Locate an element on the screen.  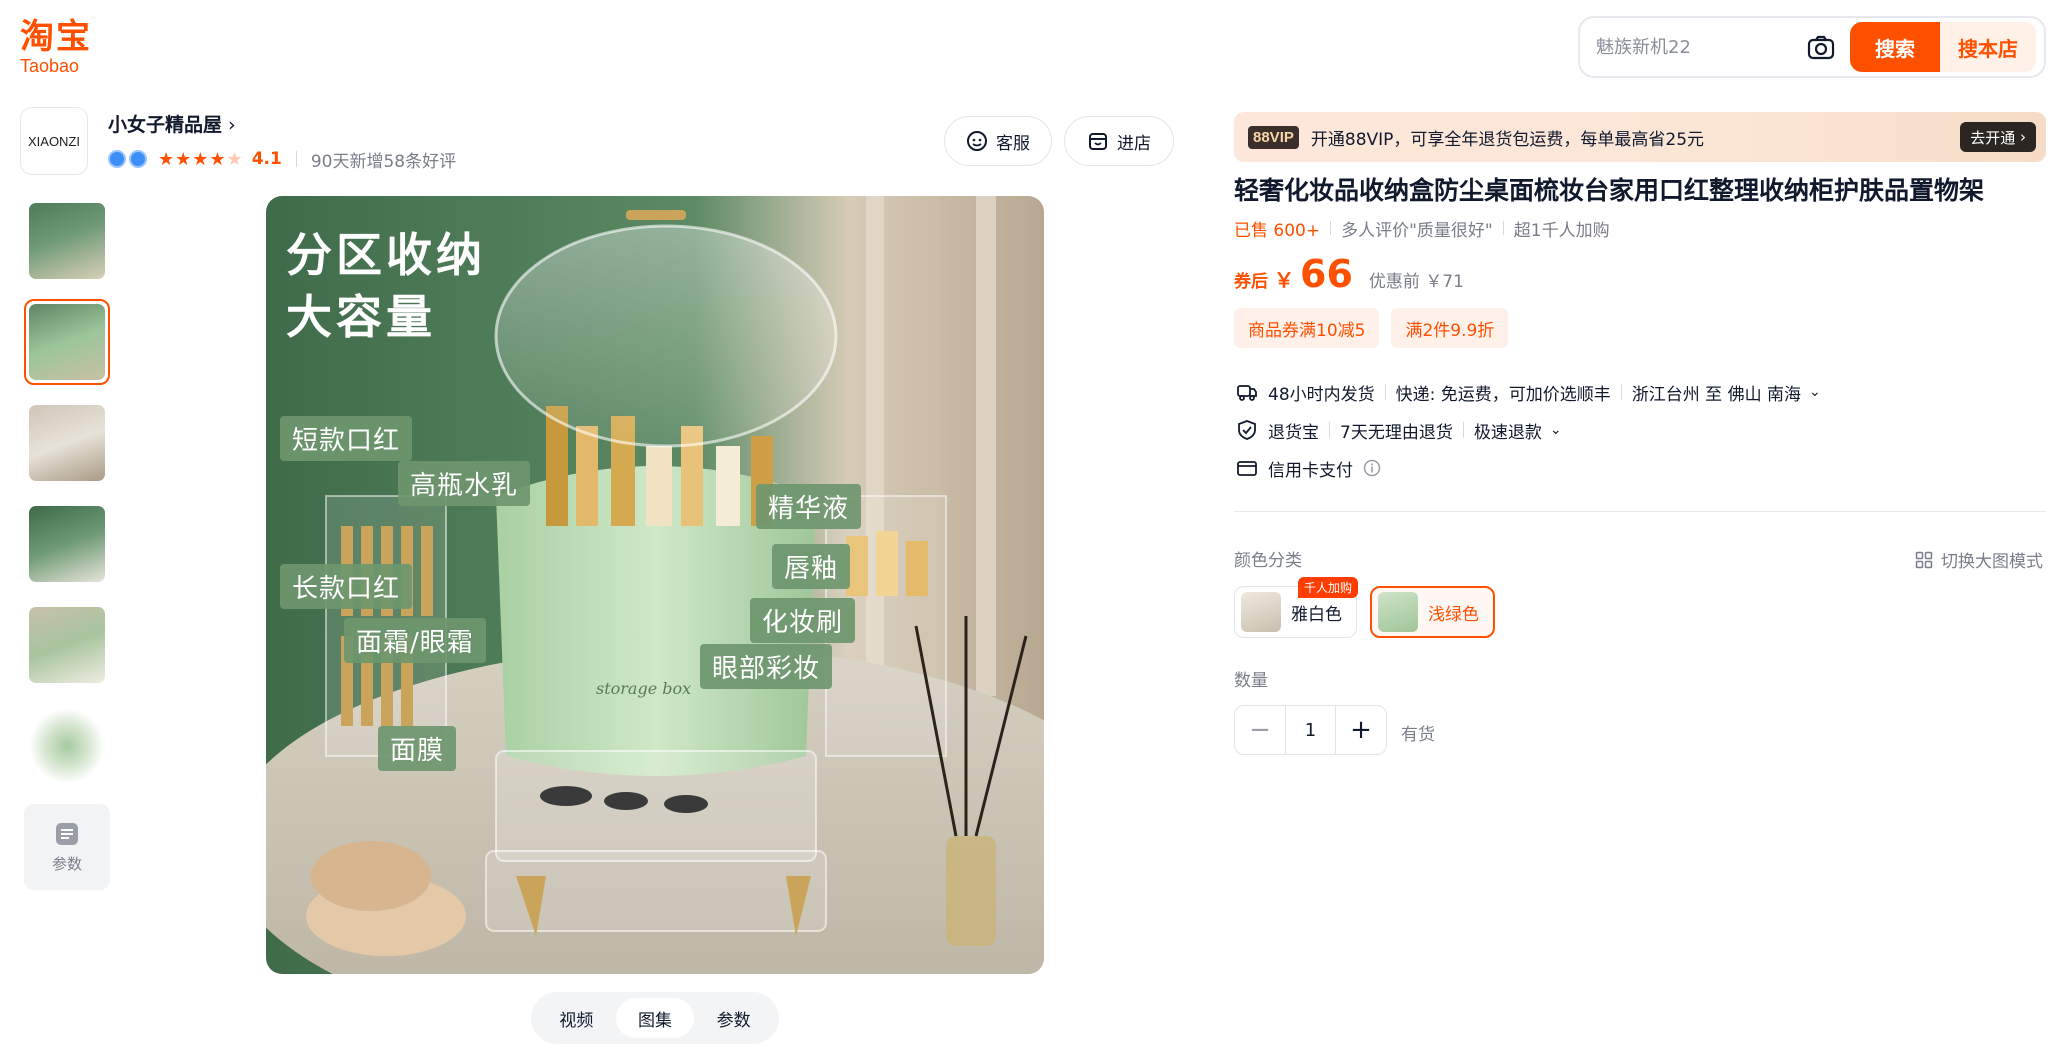
shop-rating: 4.1 is located at coordinates (266, 159).